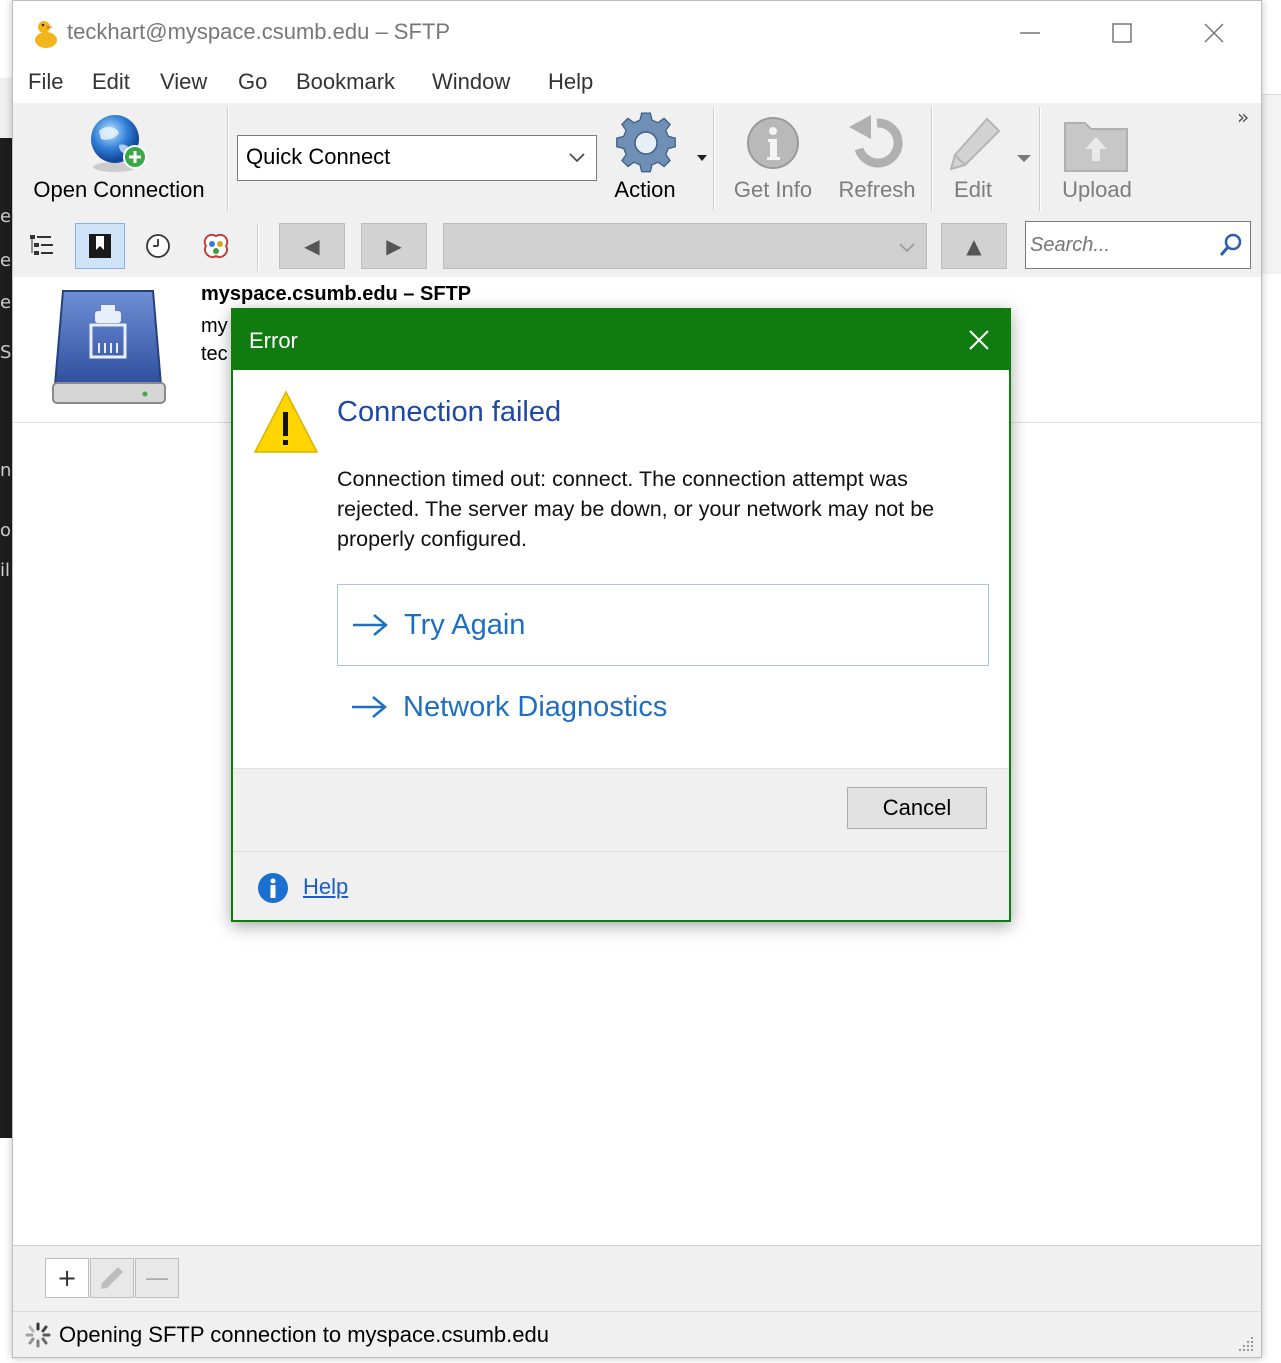 The height and width of the screenshot is (1363, 1281). I want to click on window-title: teckhart@myspace.csumb.edu – SFTP, so click(259, 31).